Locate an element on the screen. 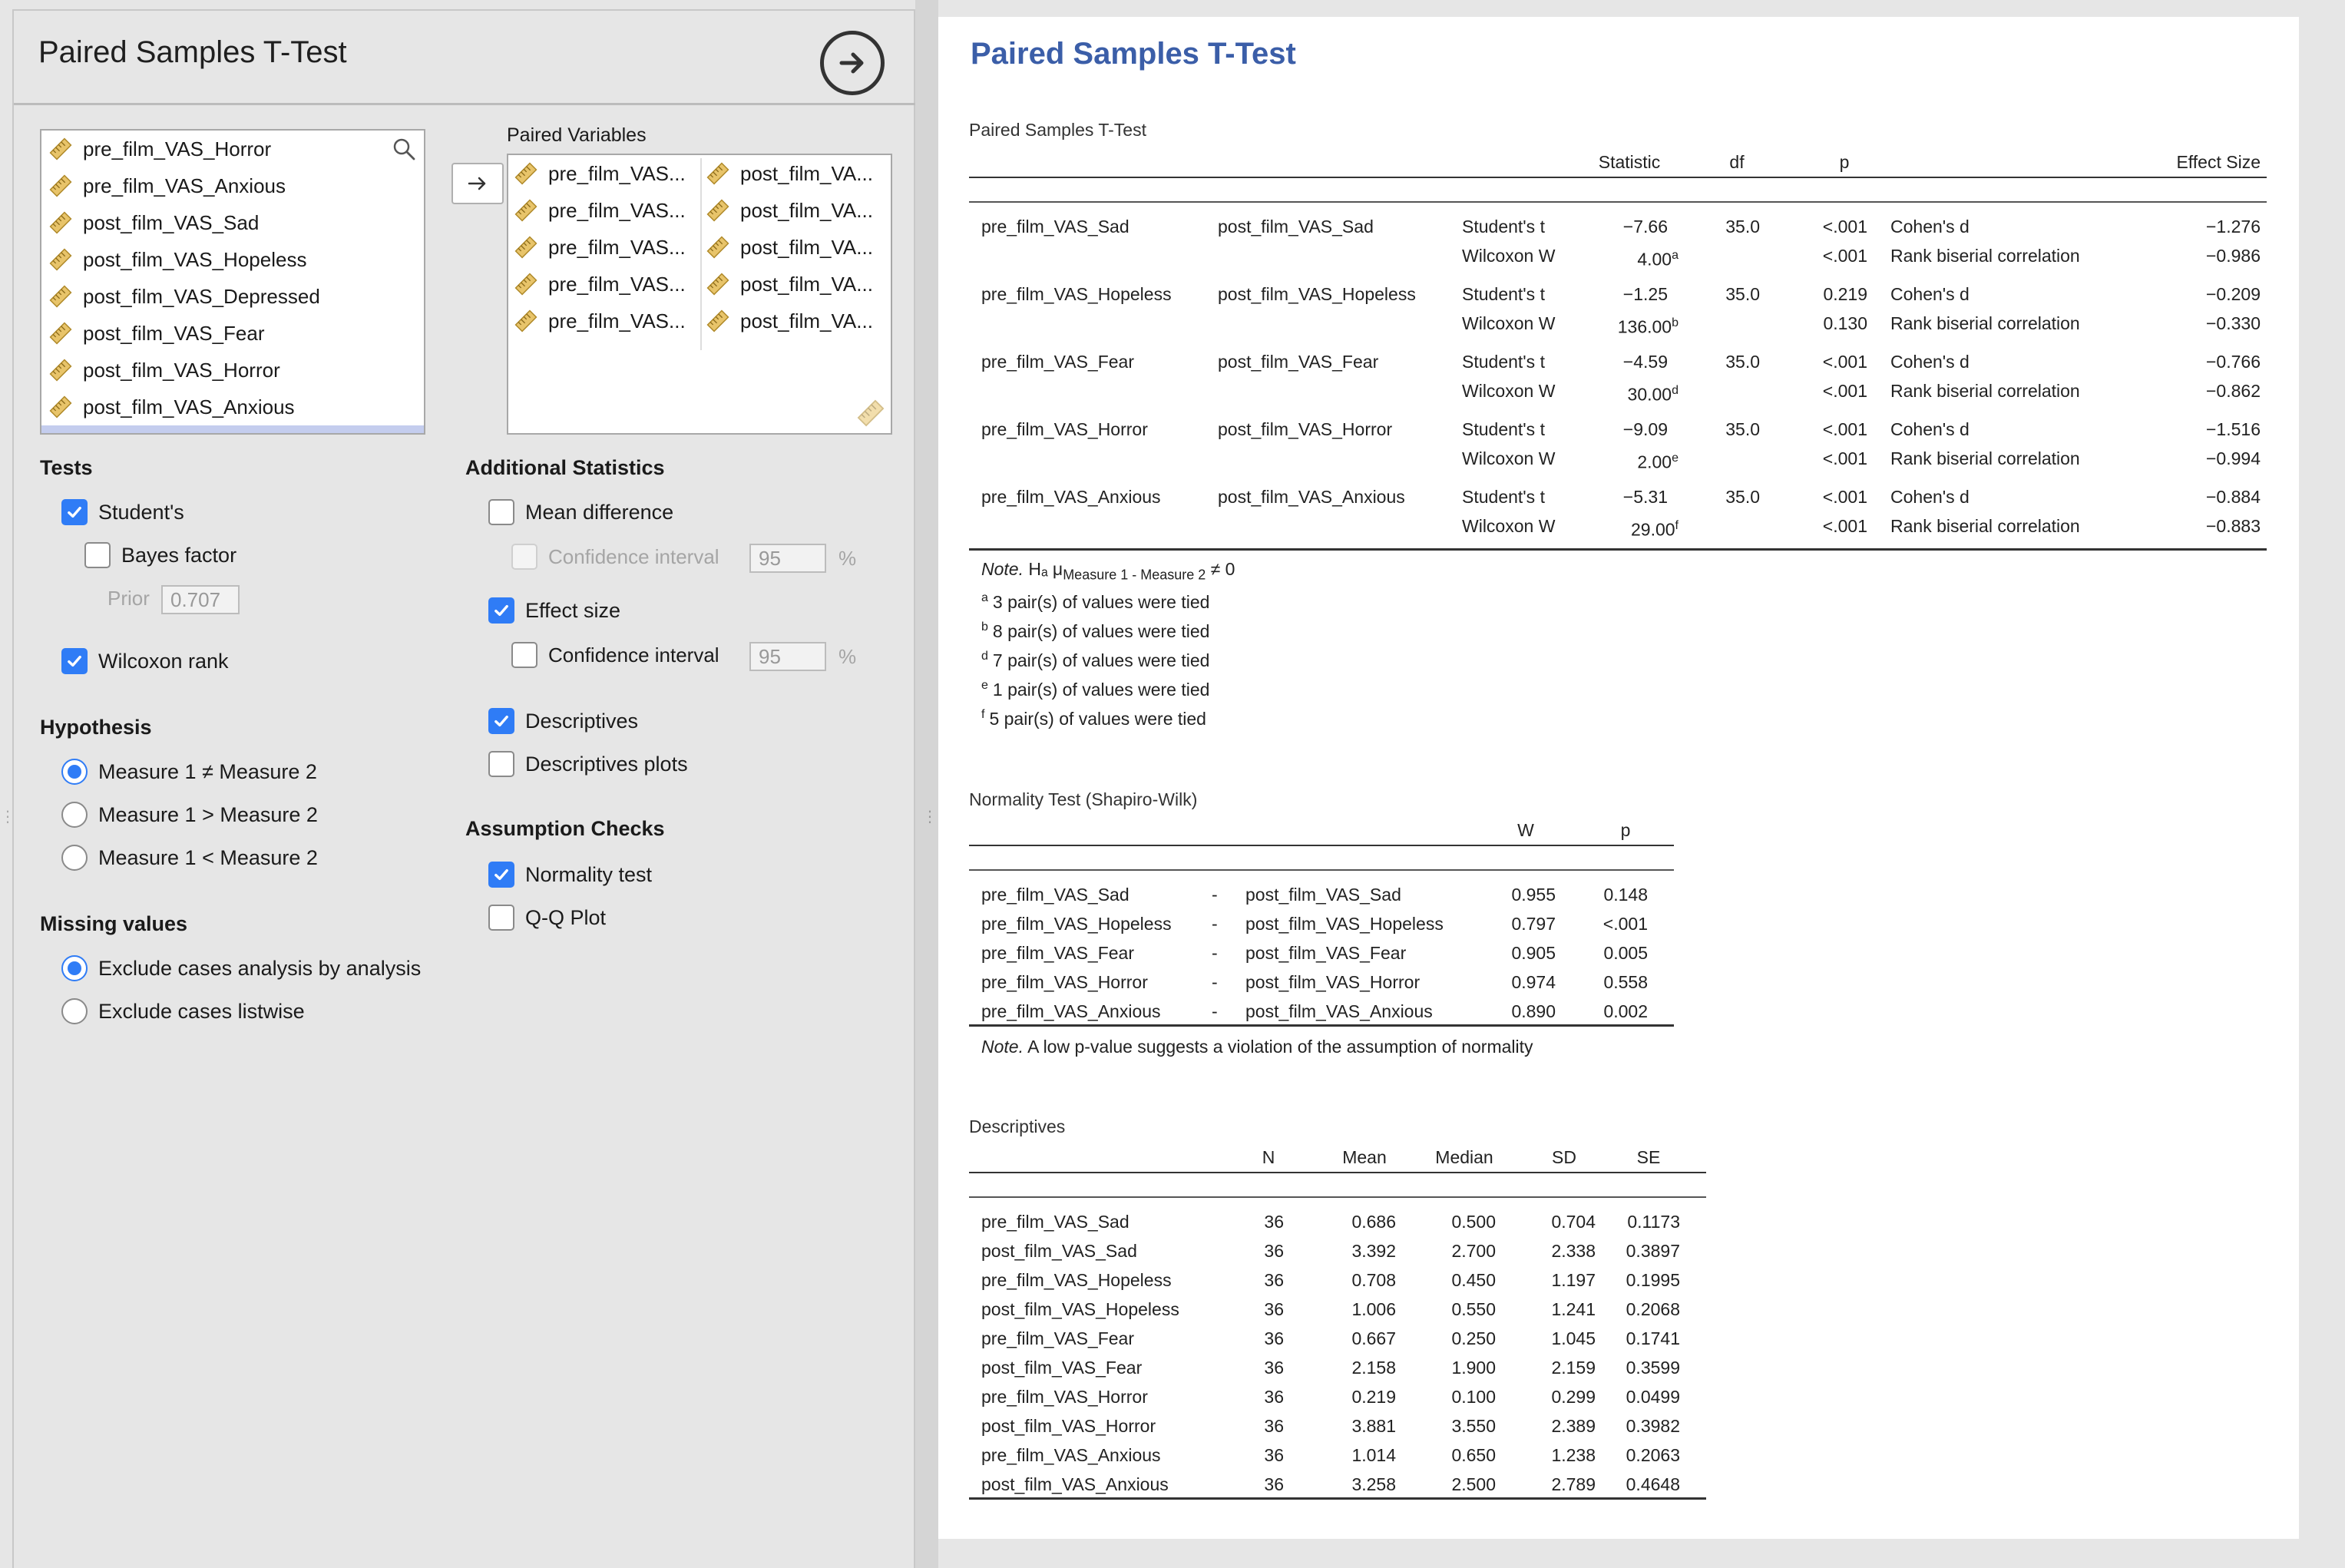  mean-cell: 1.014 is located at coordinates (1373, 1455).